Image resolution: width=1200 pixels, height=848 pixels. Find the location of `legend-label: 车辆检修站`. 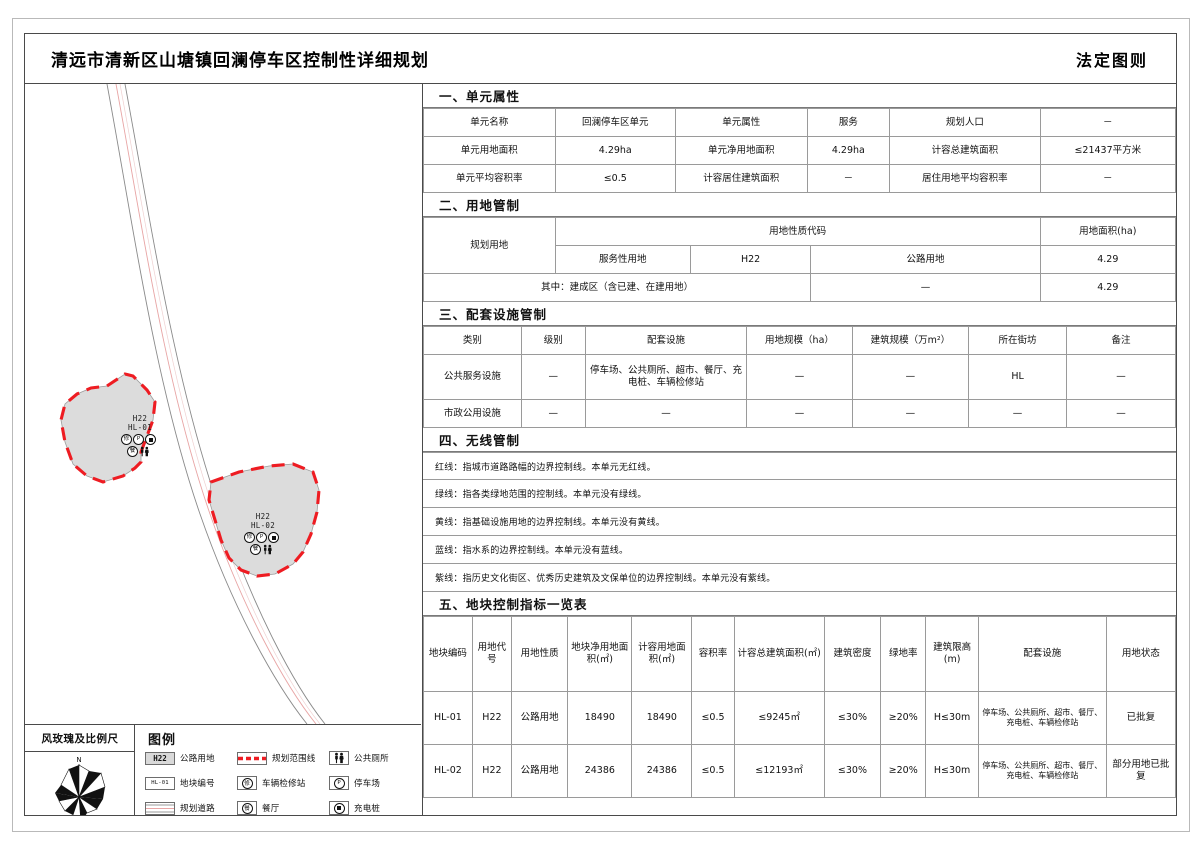

legend-label: 车辆检修站 is located at coordinates (284, 784).